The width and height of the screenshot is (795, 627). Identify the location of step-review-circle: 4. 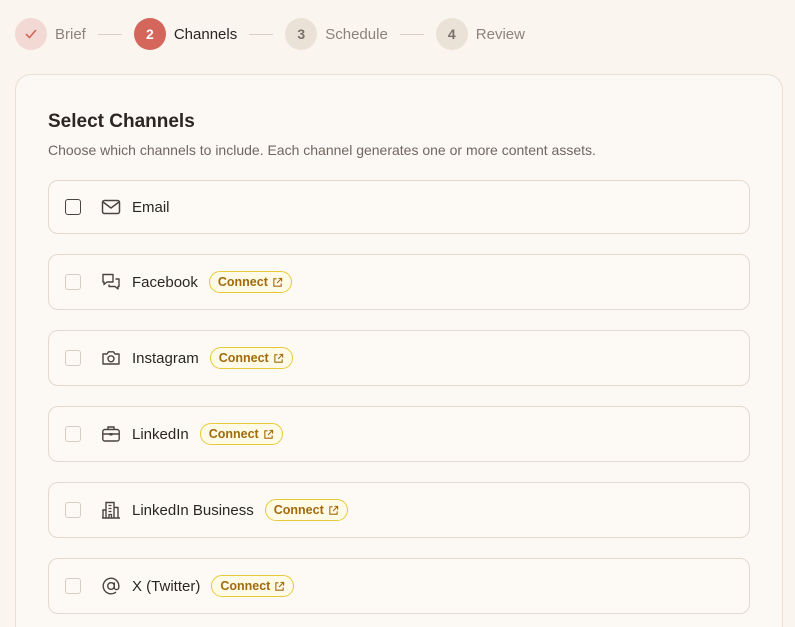
(451, 34).